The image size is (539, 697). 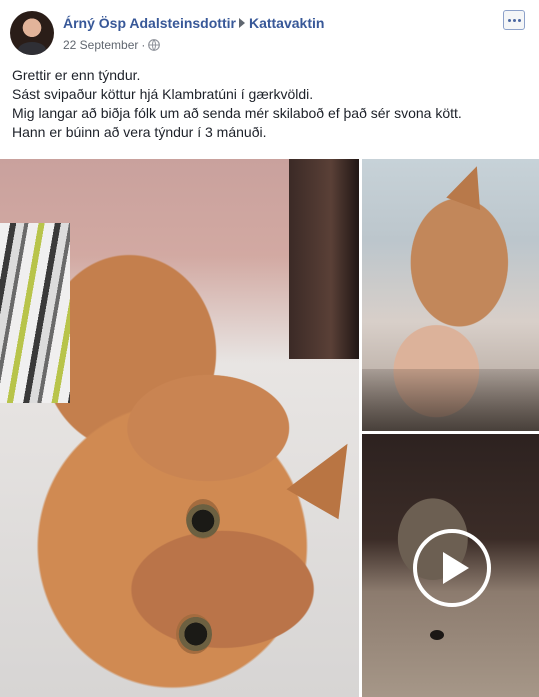 I want to click on group-name-link: Kattavaktin, so click(x=286, y=23).